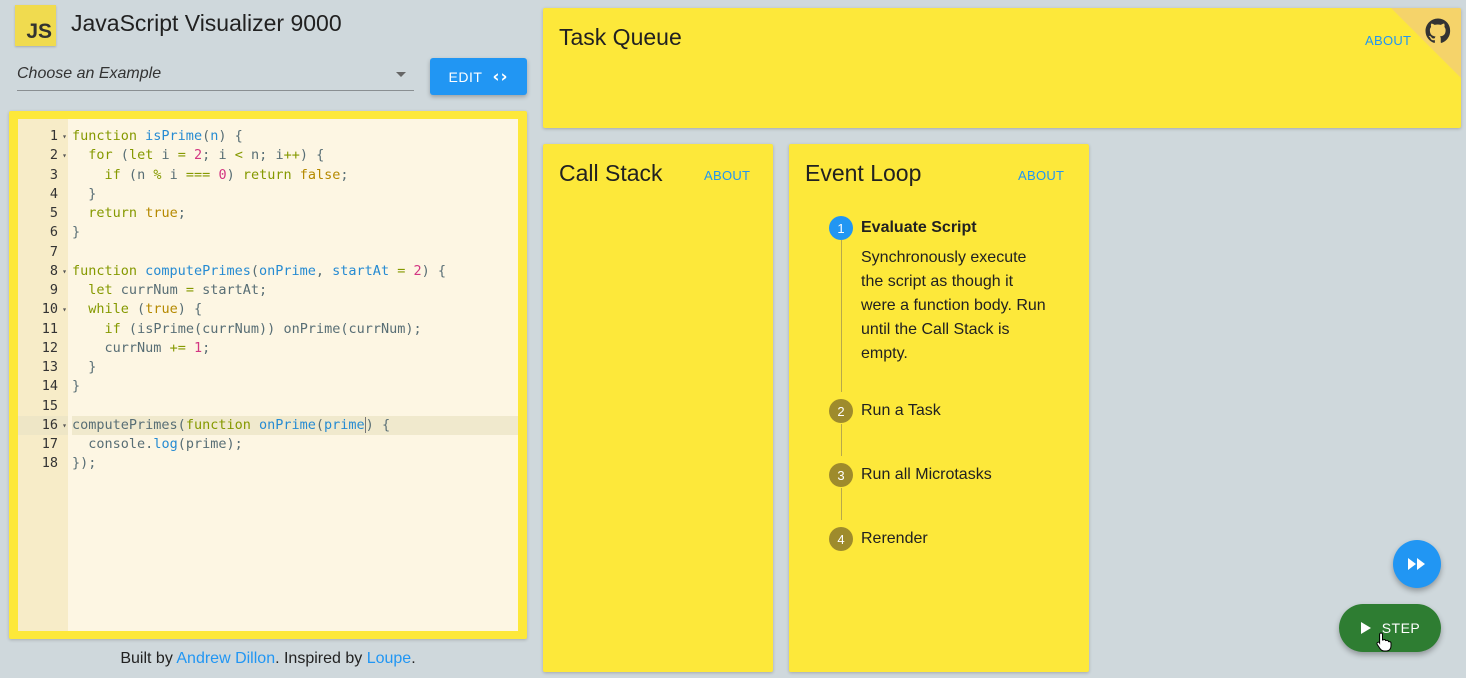 The width and height of the screenshot is (1466, 678). I want to click on event-loop-step-2: 2 Run a Task, so click(885, 411).